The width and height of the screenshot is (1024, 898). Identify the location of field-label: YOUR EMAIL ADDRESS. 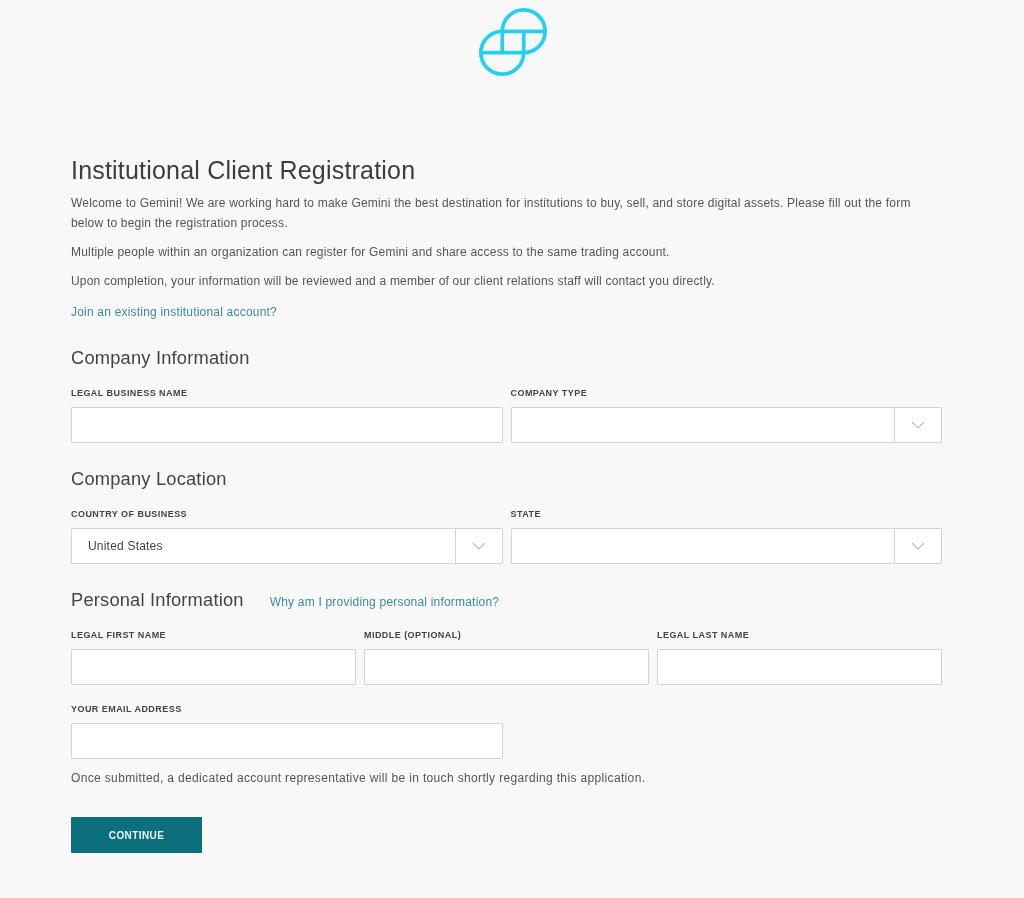
(126, 709).